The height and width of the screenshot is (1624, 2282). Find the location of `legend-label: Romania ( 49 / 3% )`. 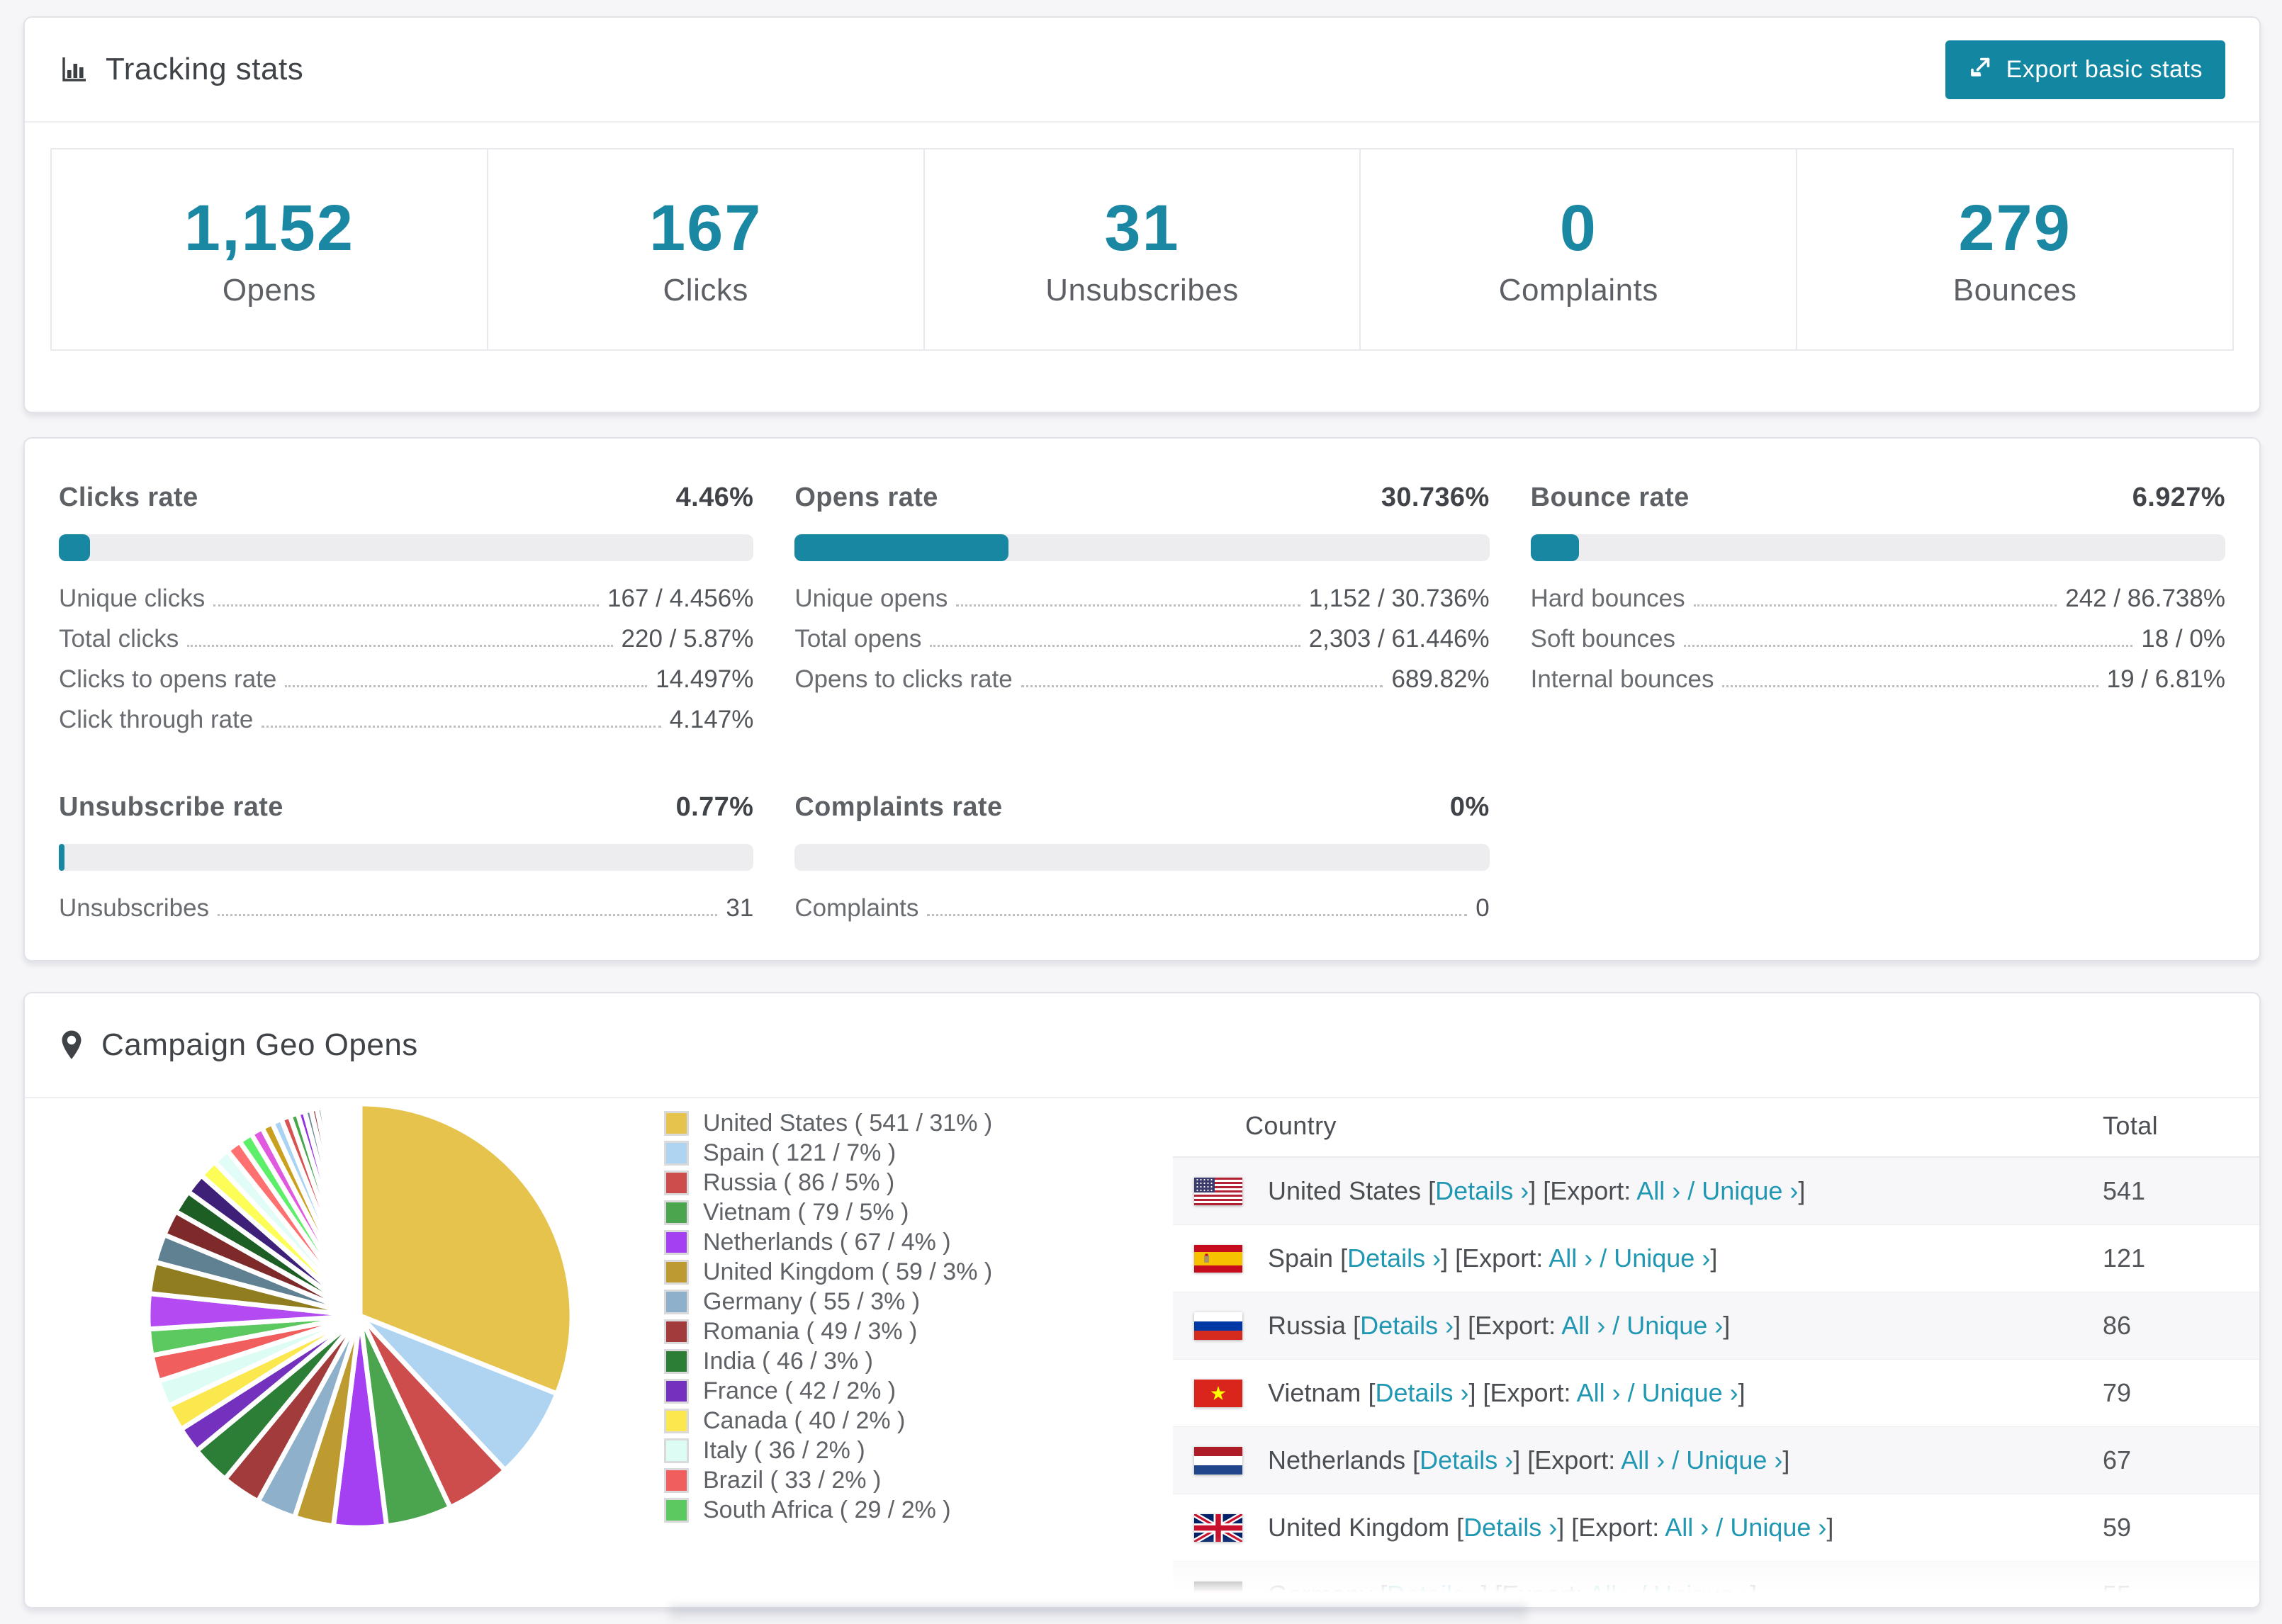

legend-label: Romania ( 49 / 3% ) is located at coordinates (811, 1331).